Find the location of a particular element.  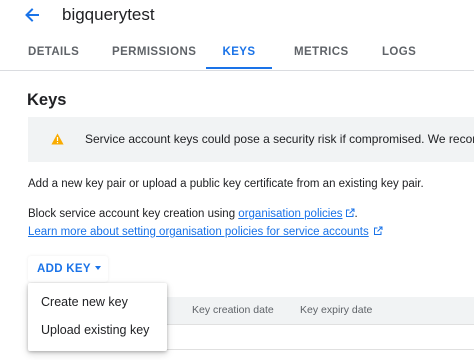

section-title: Keys is located at coordinates (47, 100).